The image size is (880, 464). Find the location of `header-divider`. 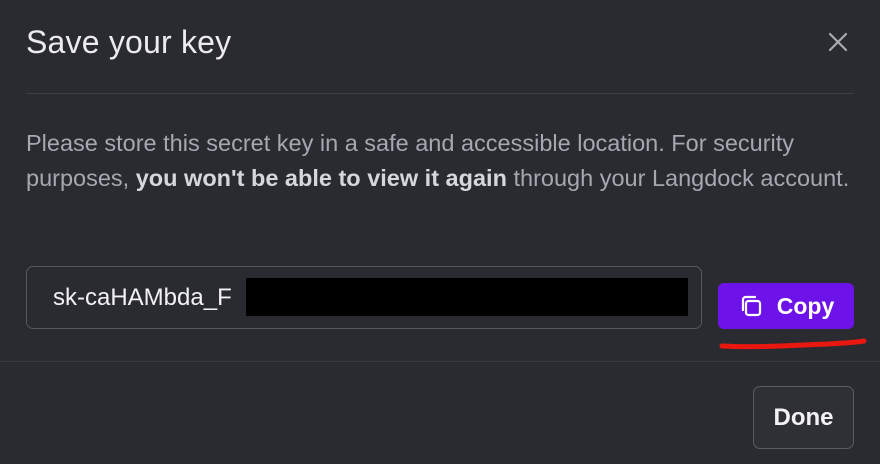

header-divider is located at coordinates (440, 93).